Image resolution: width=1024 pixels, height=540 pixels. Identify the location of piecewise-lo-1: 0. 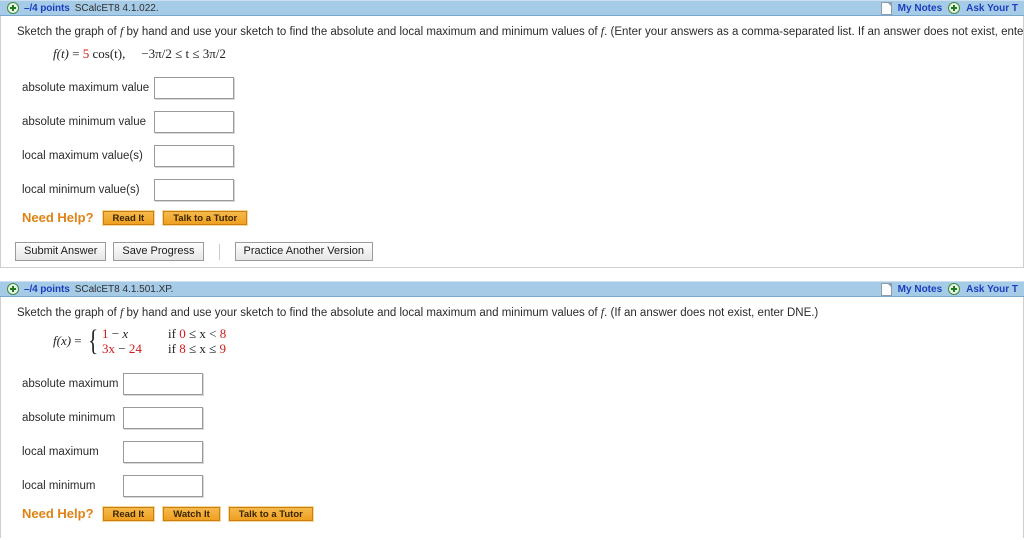
(182, 333).